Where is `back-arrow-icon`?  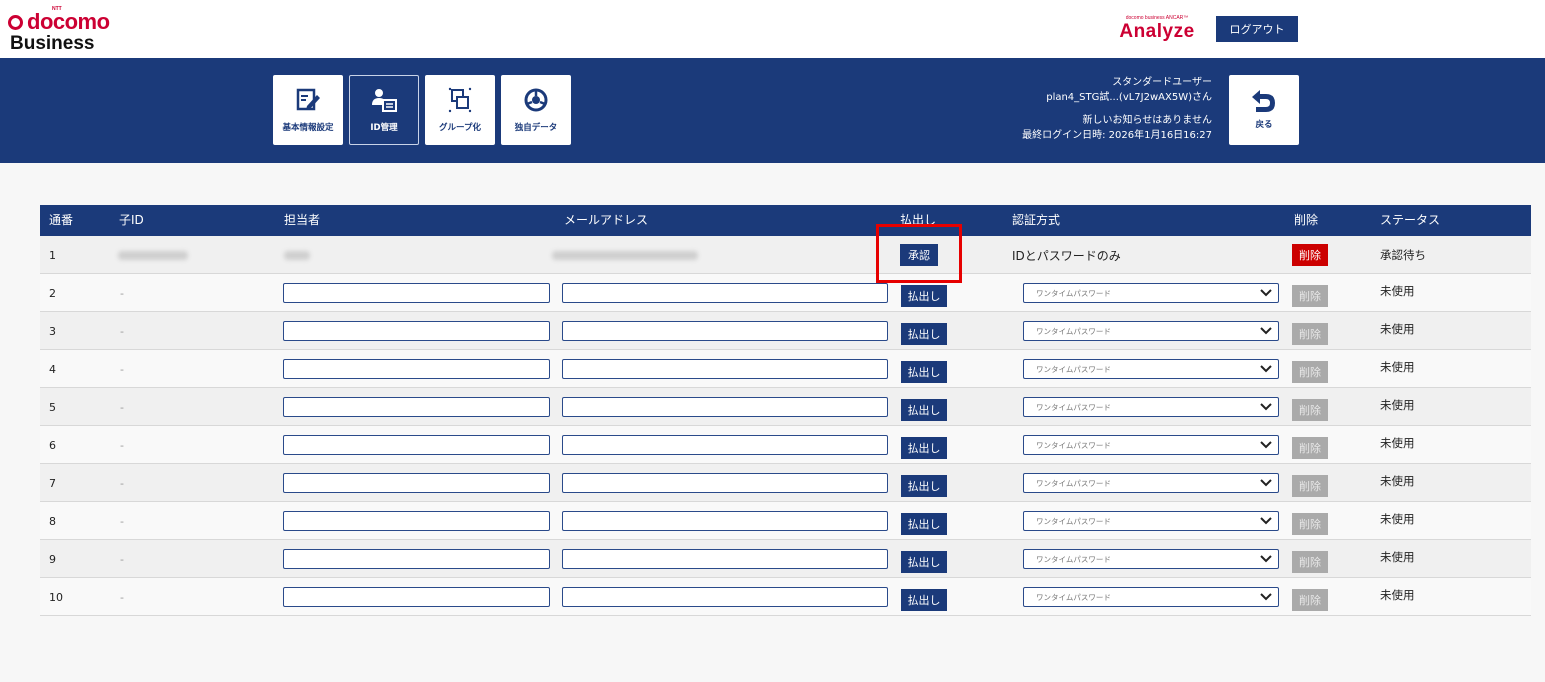
back-arrow-icon is located at coordinates (1263, 101).